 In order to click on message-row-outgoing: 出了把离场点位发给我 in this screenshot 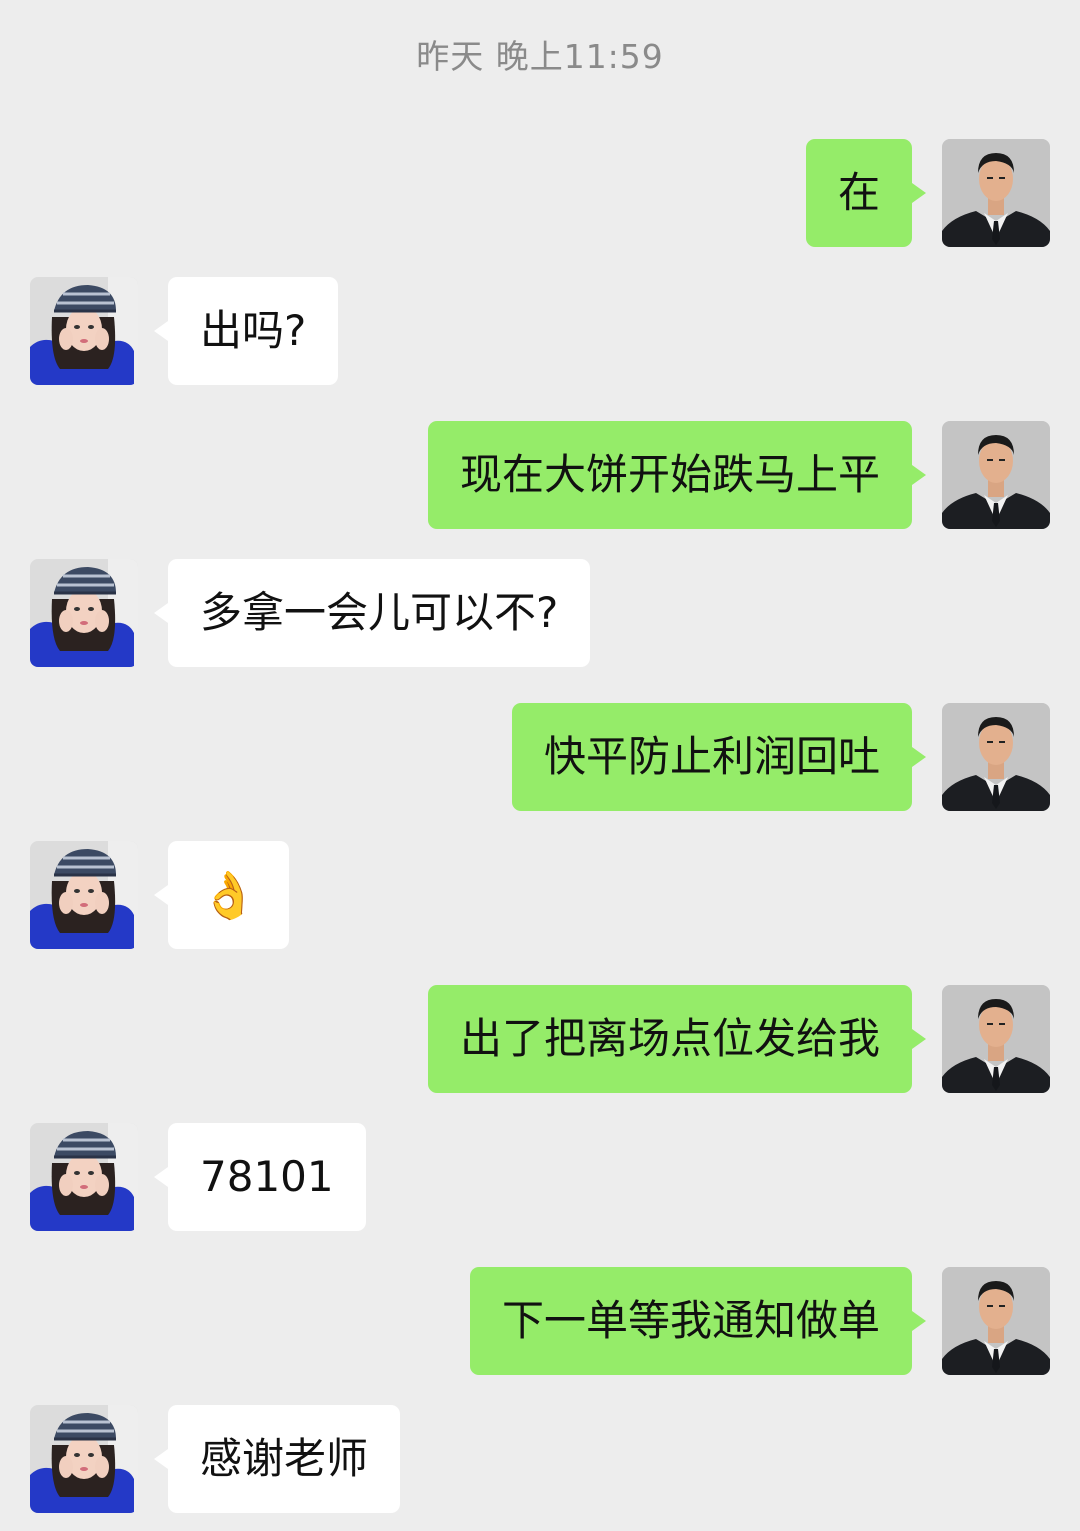, I will do `click(540, 1039)`.